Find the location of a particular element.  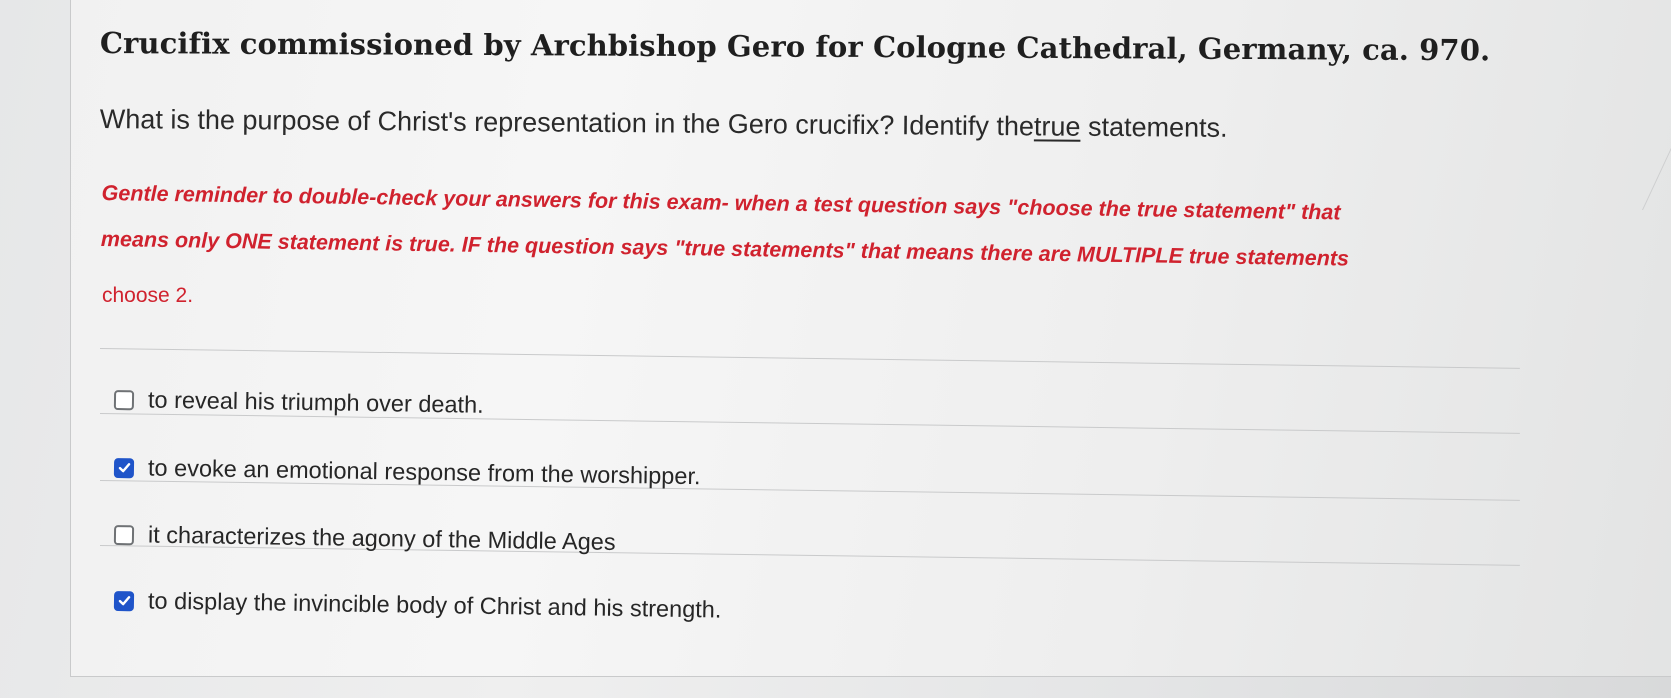

prompt-text-end: statements. is located at coordinates (1154, 127).